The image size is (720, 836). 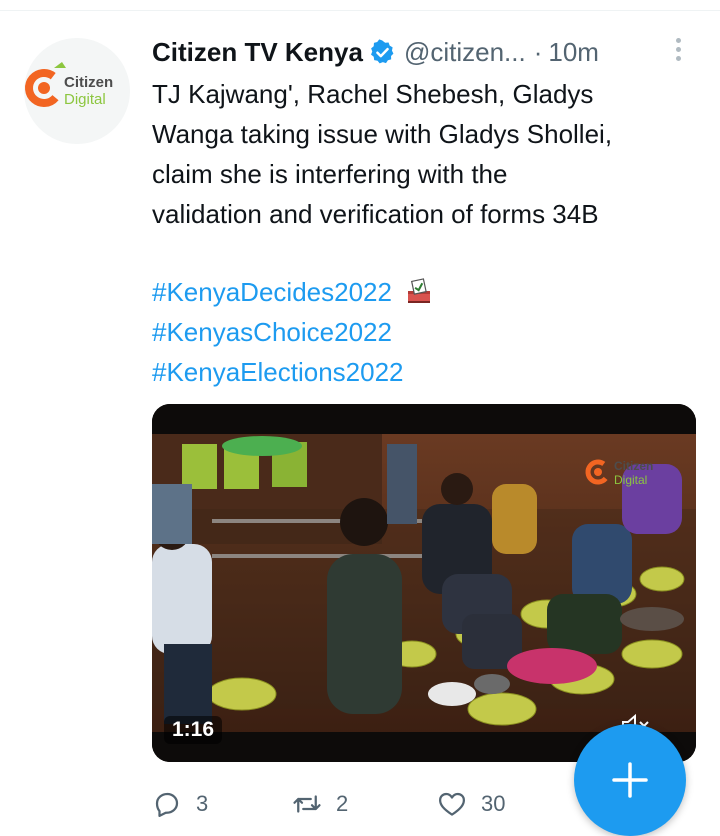 I want to click on retweet-button: 2, so click(x=364, y=804).